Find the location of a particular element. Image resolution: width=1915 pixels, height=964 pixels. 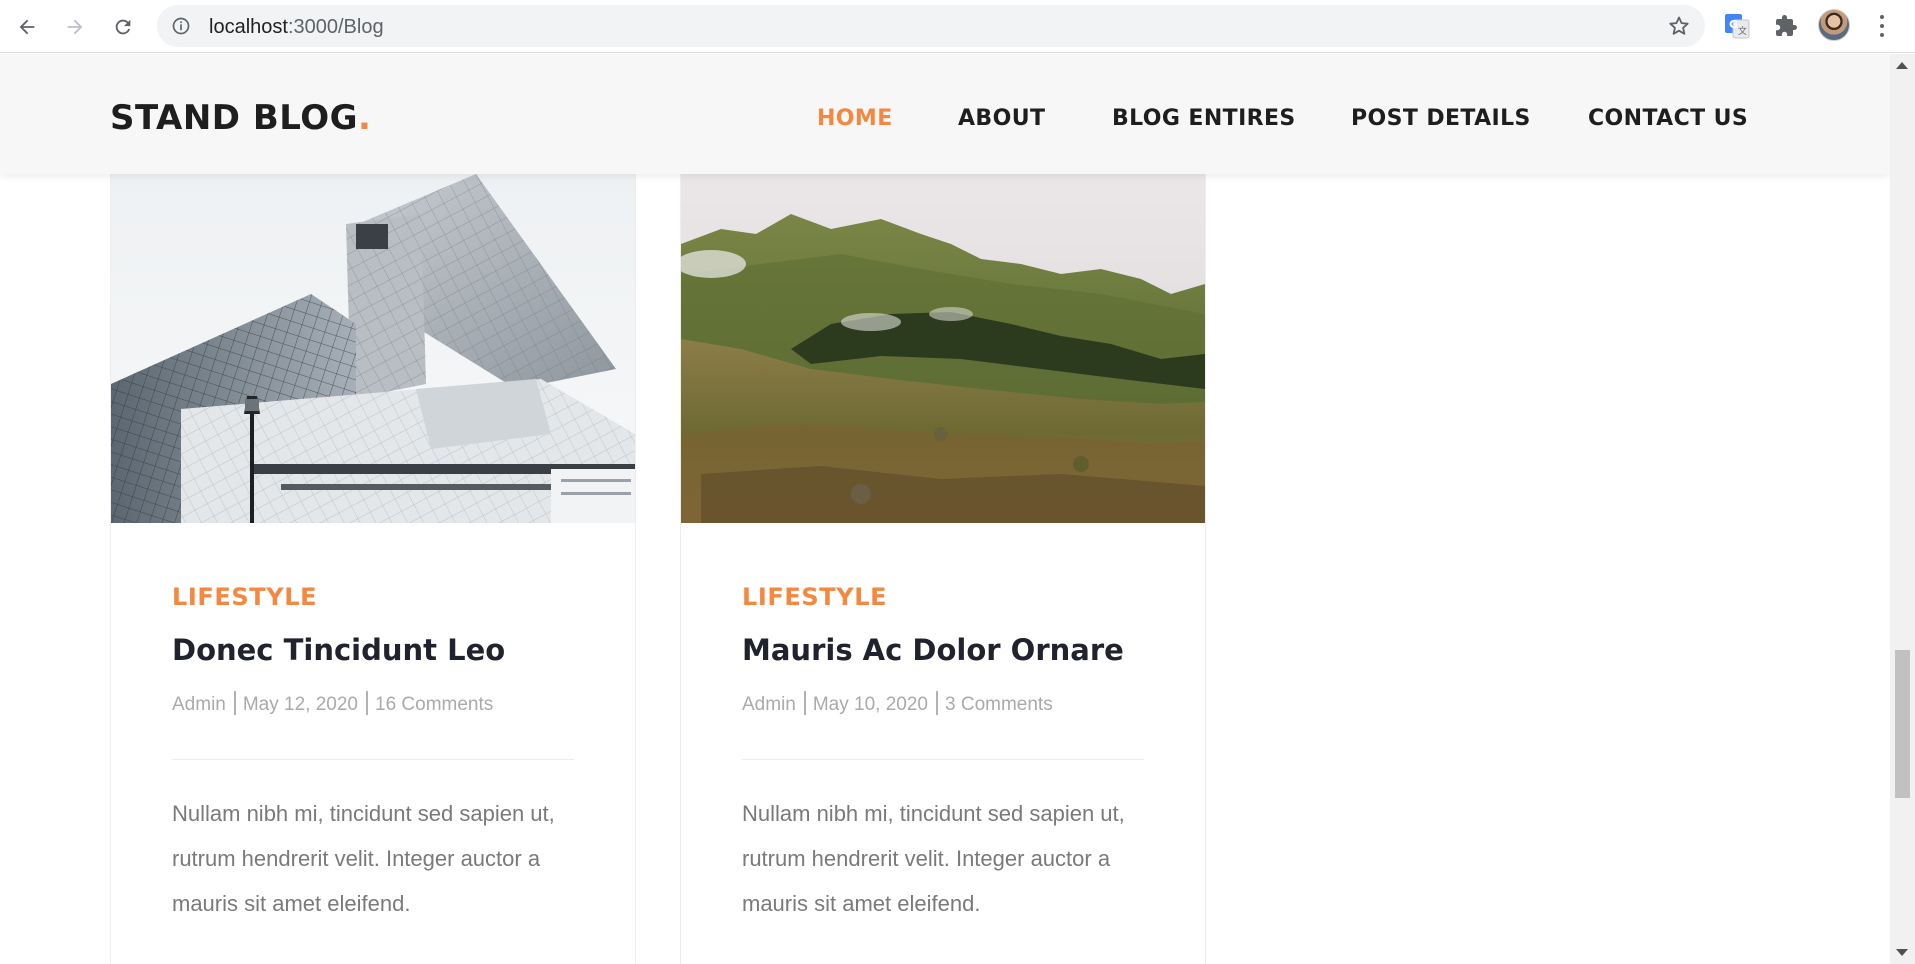

scrollbar-thumb is located at coordinates (1902, 724).